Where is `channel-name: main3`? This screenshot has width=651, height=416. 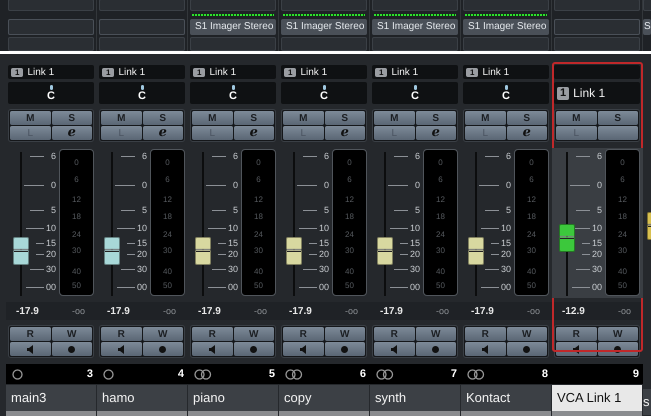 channel-name: main3 is located at coordinates (51, 398).